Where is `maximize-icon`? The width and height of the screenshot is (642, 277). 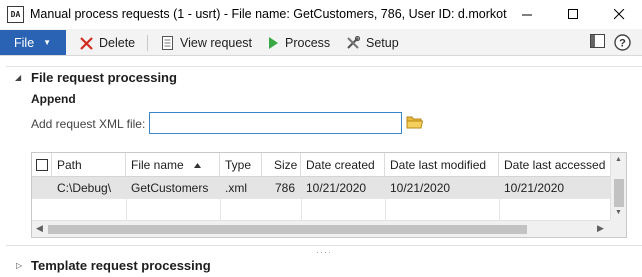
maximize-icon is located at coordinates (572, 14).